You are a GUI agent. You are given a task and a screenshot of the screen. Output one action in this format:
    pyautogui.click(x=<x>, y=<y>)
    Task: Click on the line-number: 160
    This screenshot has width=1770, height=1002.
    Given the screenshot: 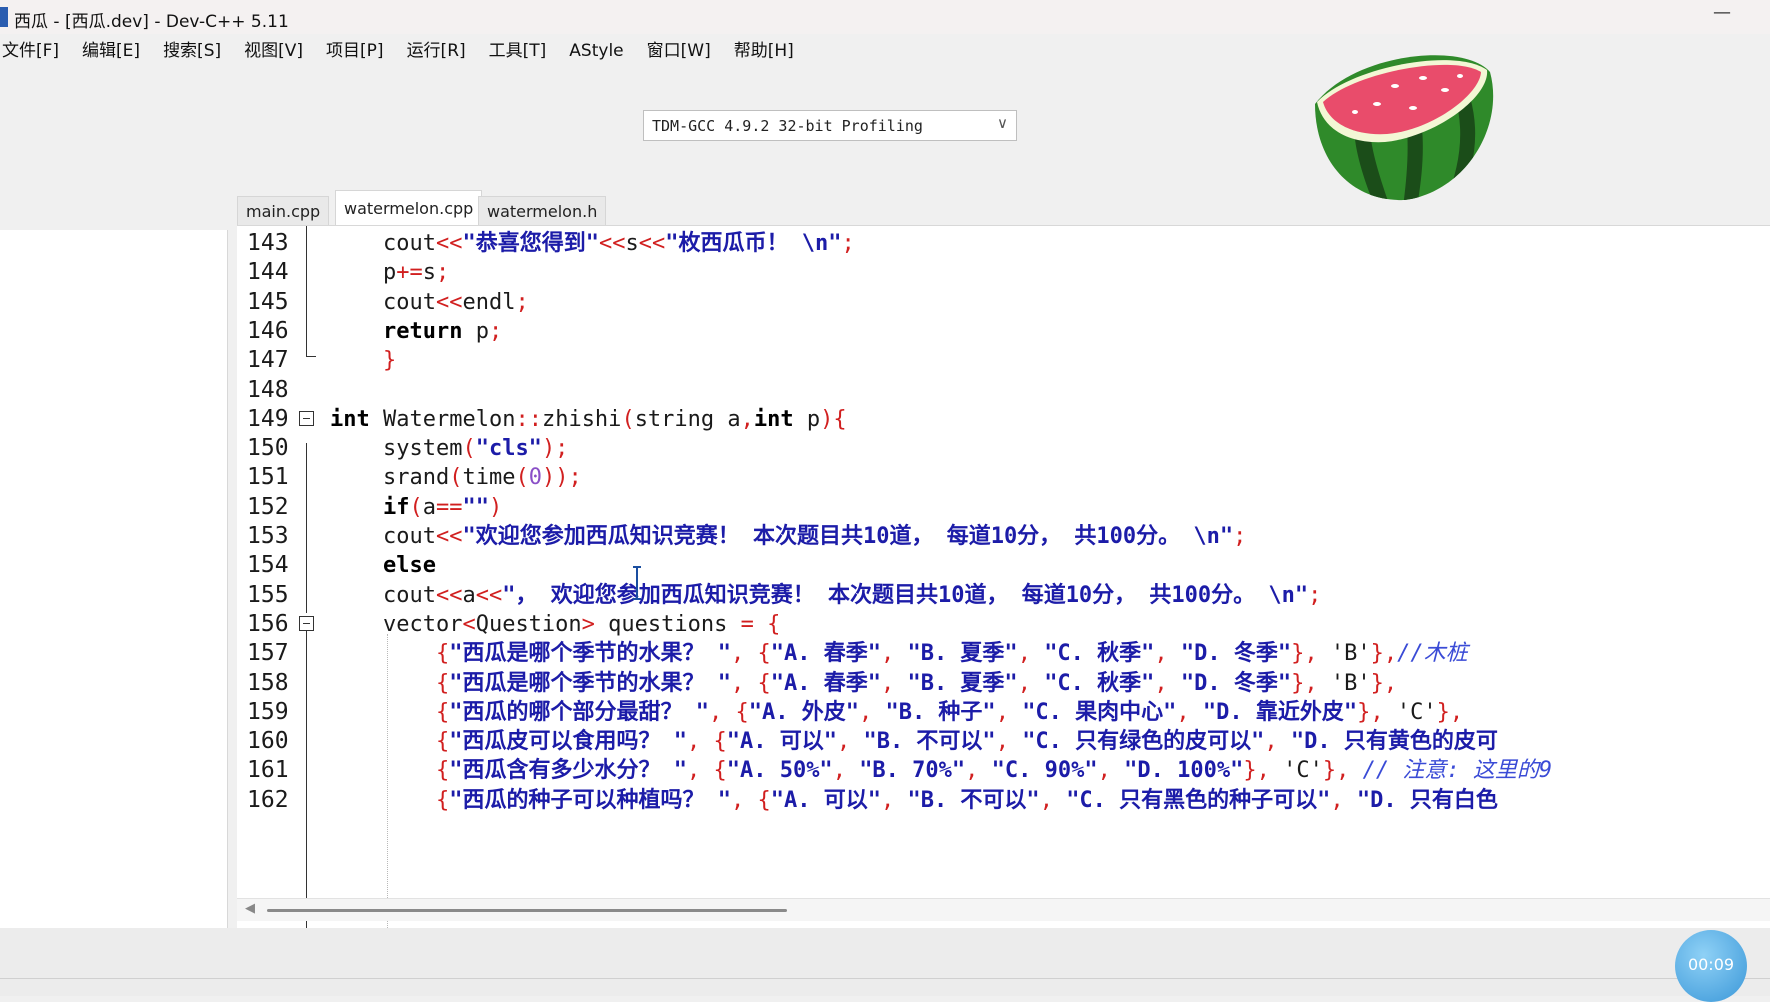 What is the action you would take?
    pyautogui.click(x=268, y=741)
    